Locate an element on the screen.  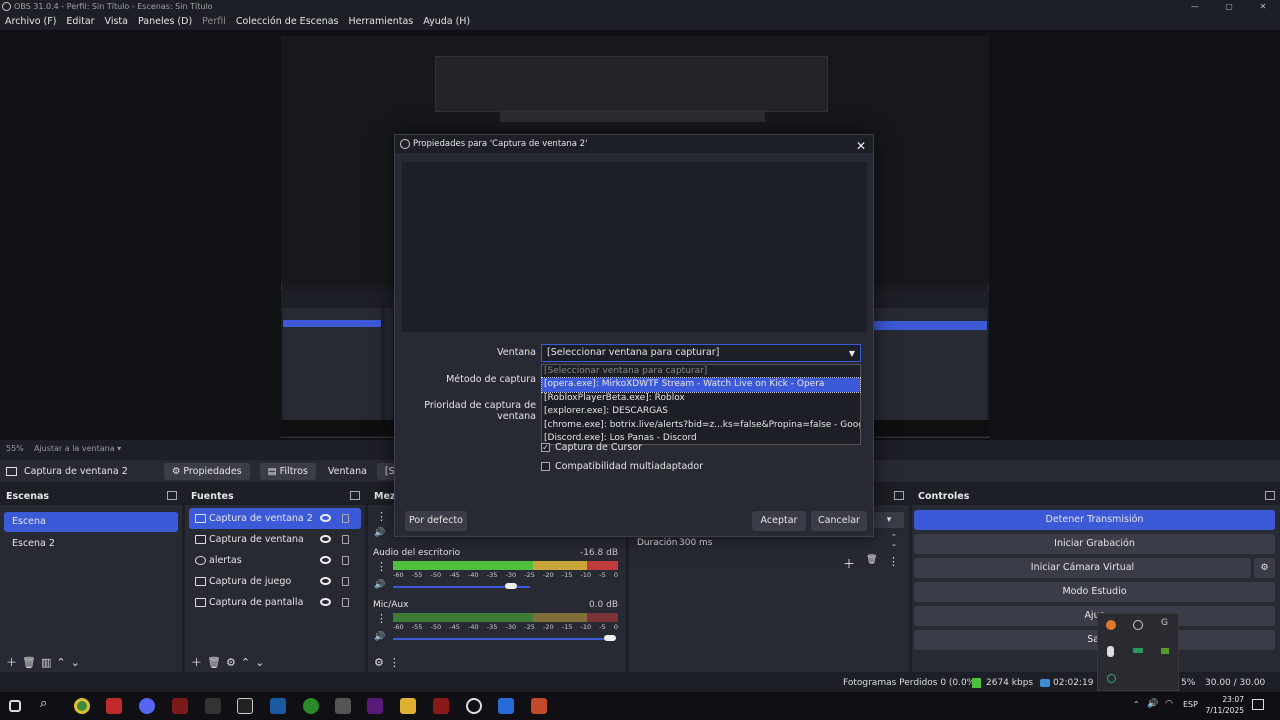
exit-button: Sal is located at coordinates (1094, 640).